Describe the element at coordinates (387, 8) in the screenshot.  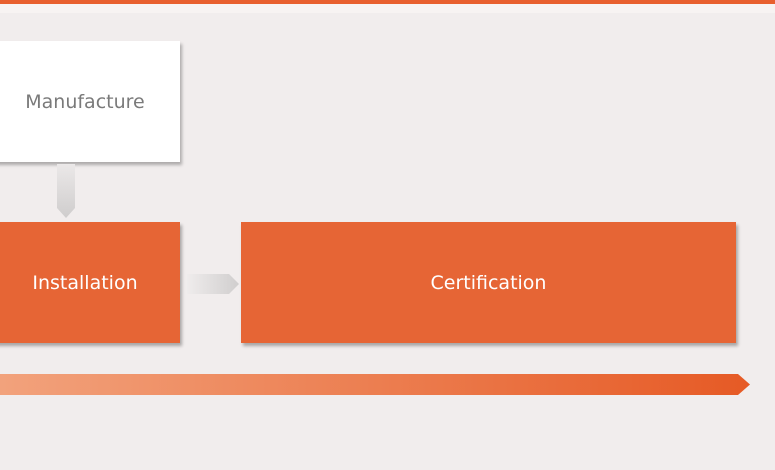
I see `top-band` at that location.